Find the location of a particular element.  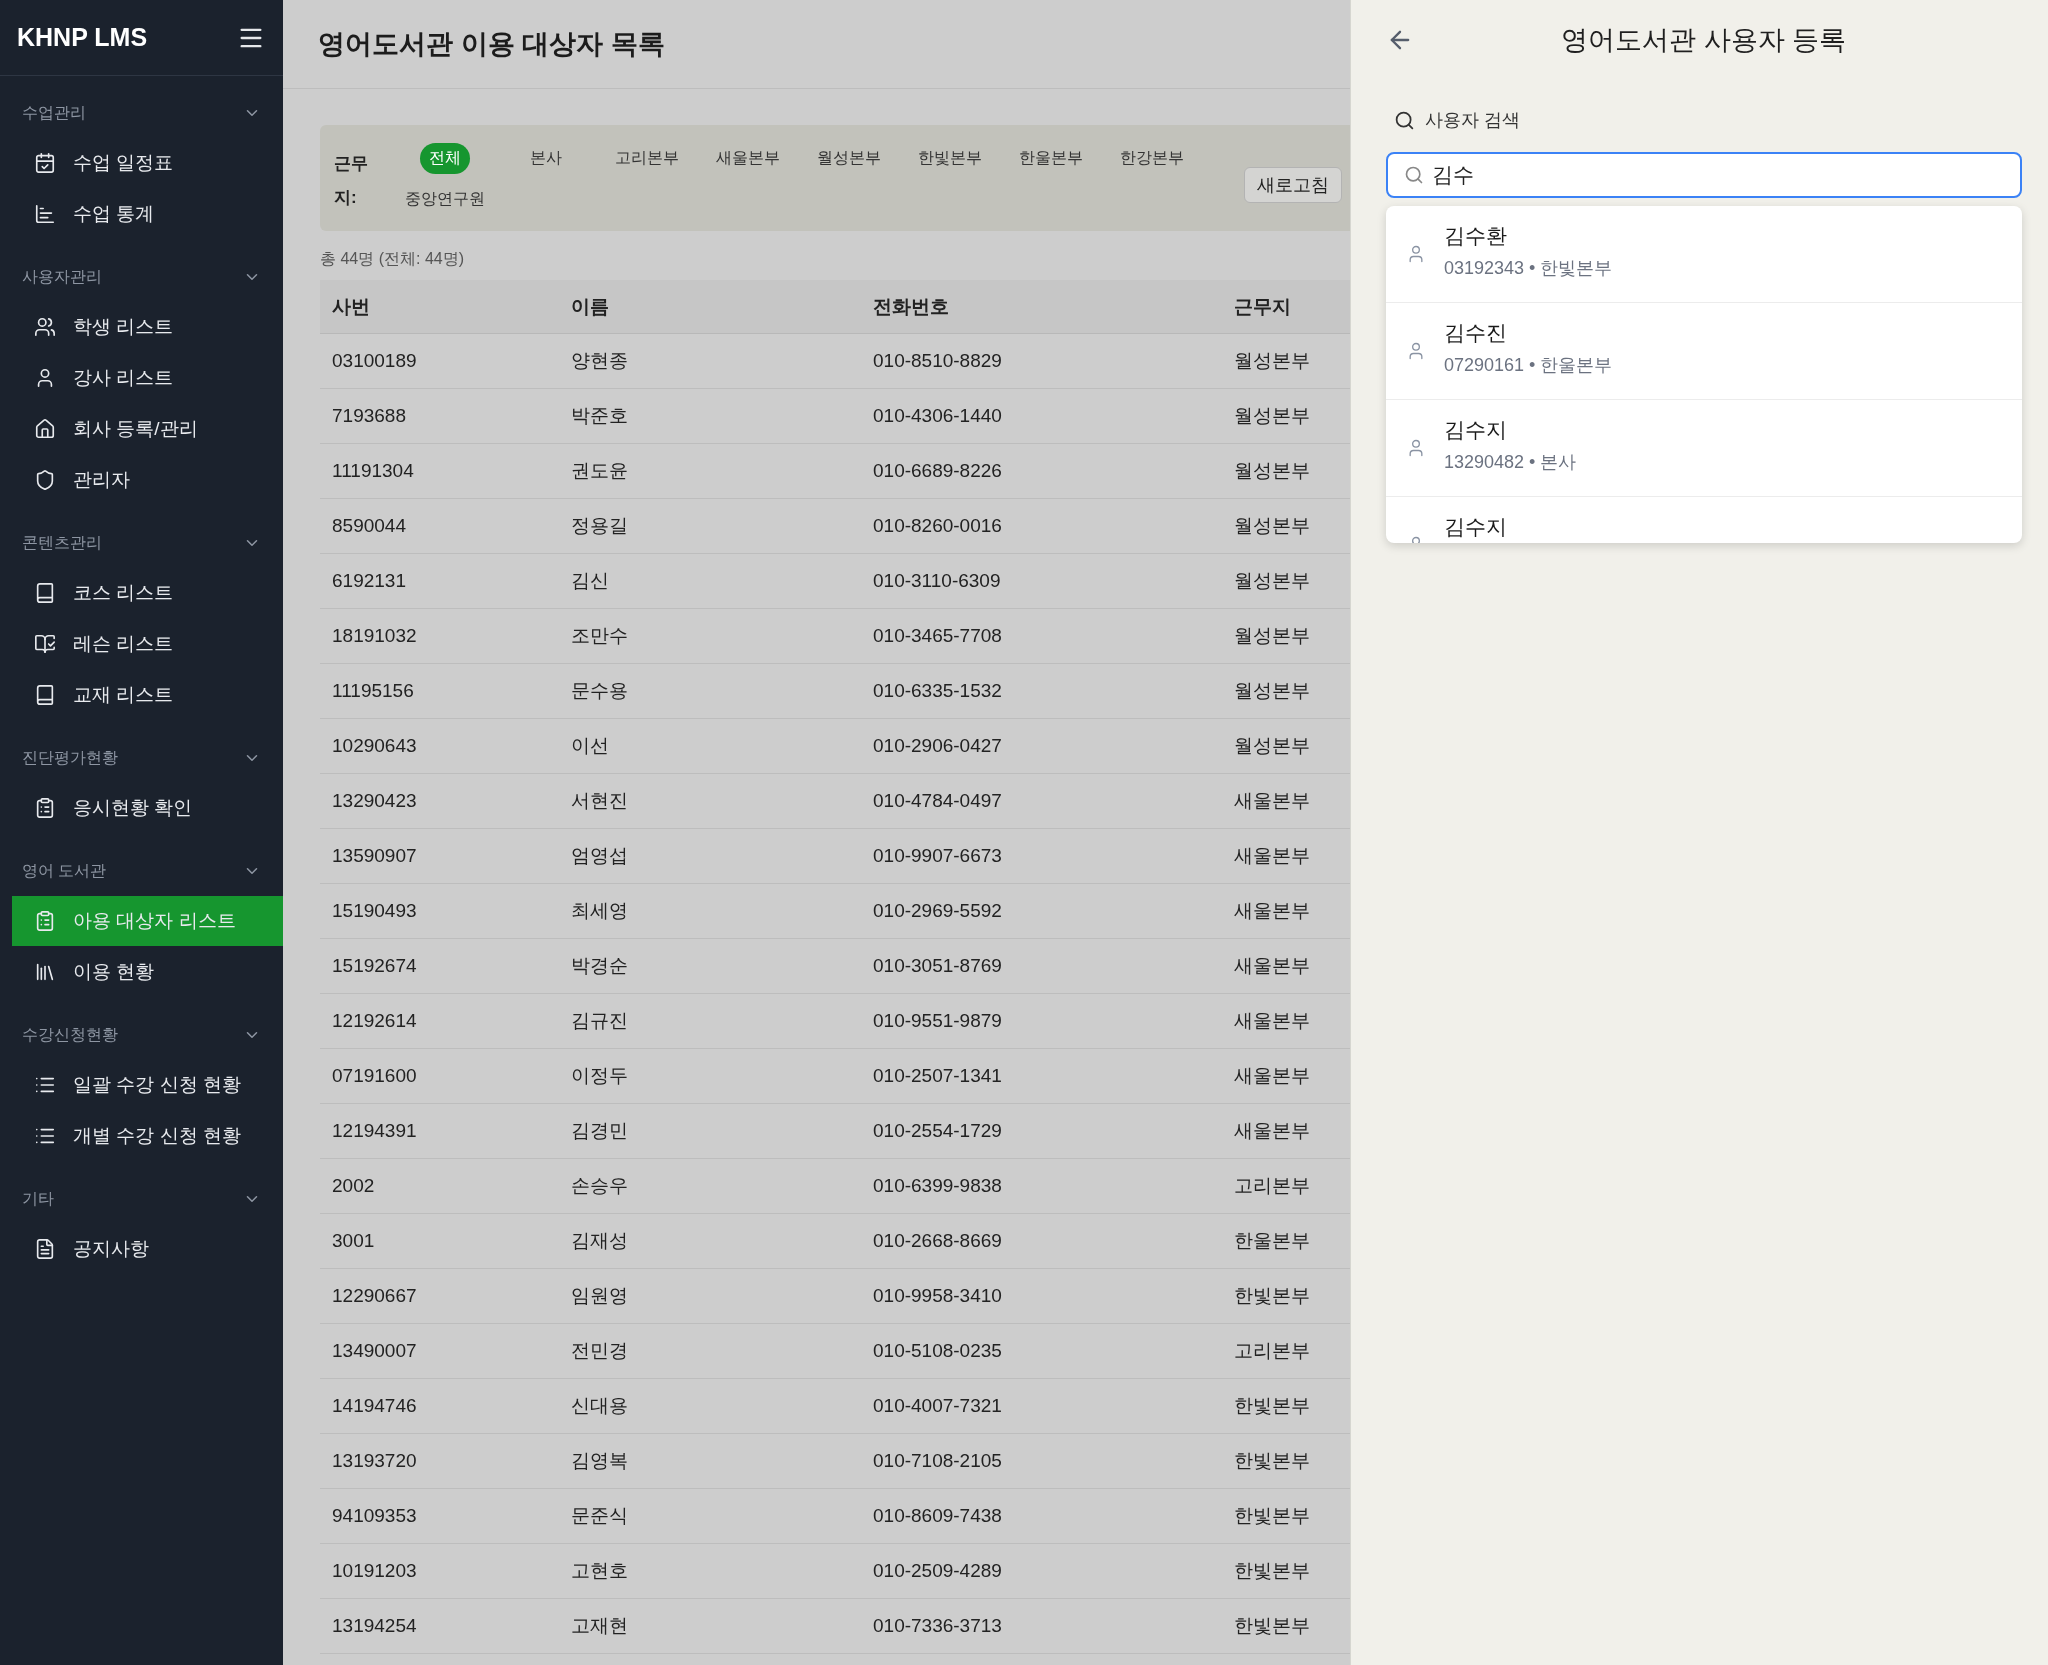

filter-chip: 새울본부 is located at coordinates (747, 158).